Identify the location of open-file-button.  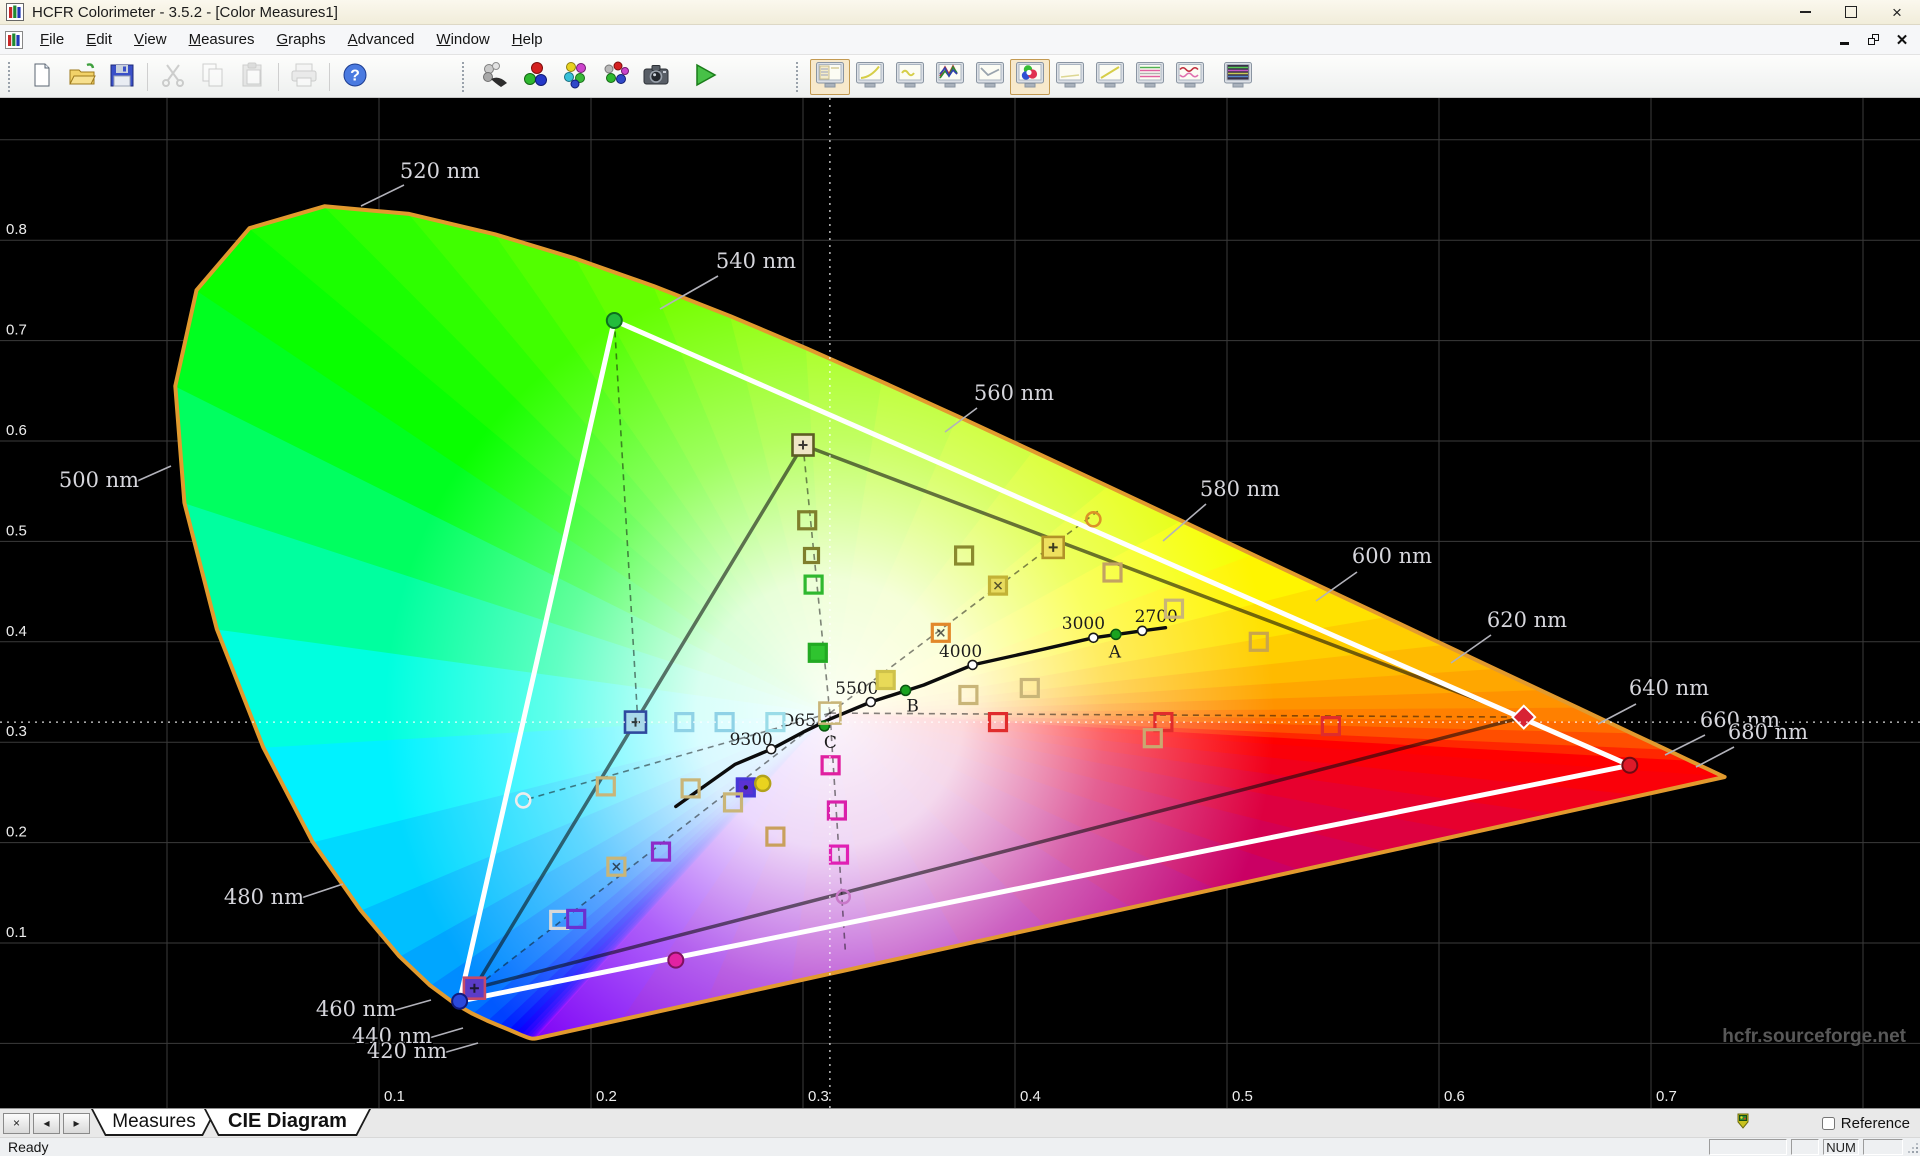
(82, 77).